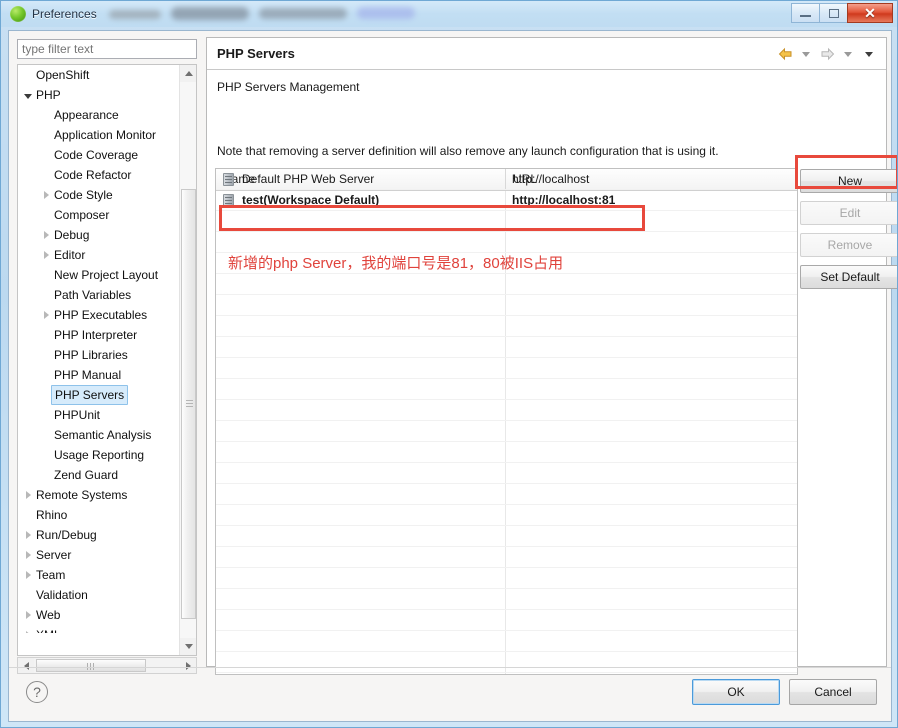 Image resolution: width=898 pixels, height=728 pixels. I want to click on tree-item-code-coverage: Code Coverage, so click(99, 155).